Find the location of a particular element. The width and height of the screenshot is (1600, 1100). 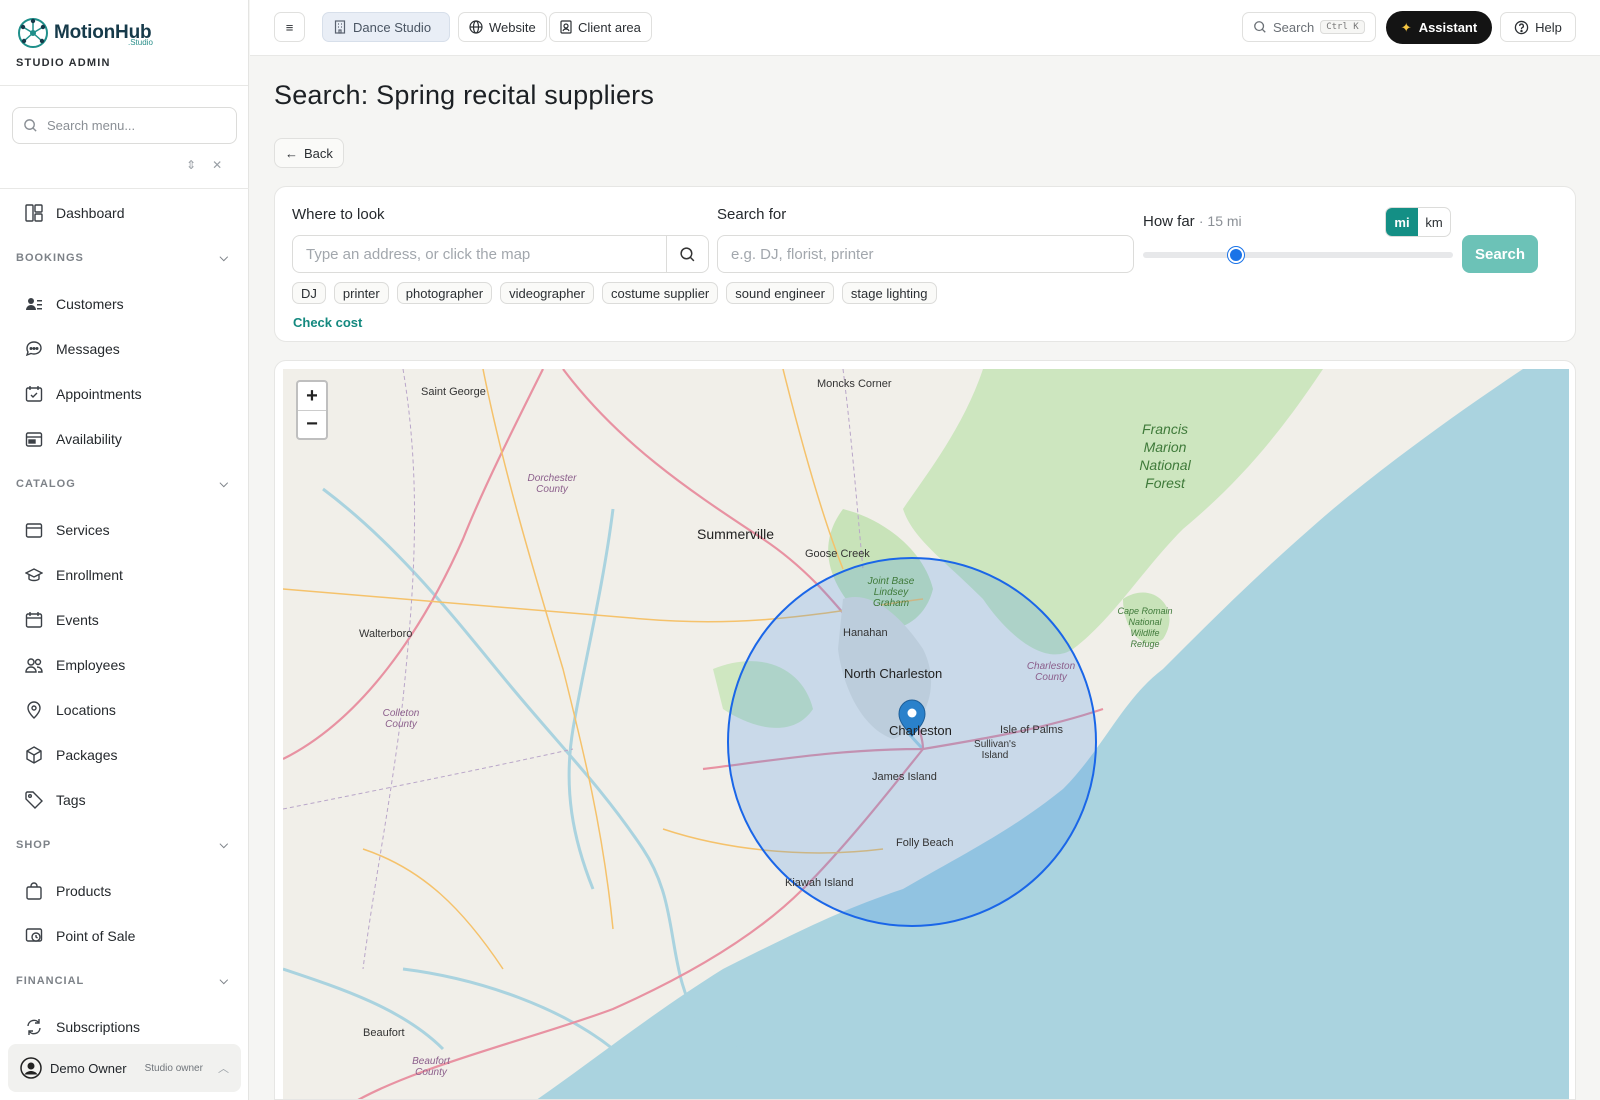

sidebar-item-label: Dashboard is located at coordinates (90, 212).